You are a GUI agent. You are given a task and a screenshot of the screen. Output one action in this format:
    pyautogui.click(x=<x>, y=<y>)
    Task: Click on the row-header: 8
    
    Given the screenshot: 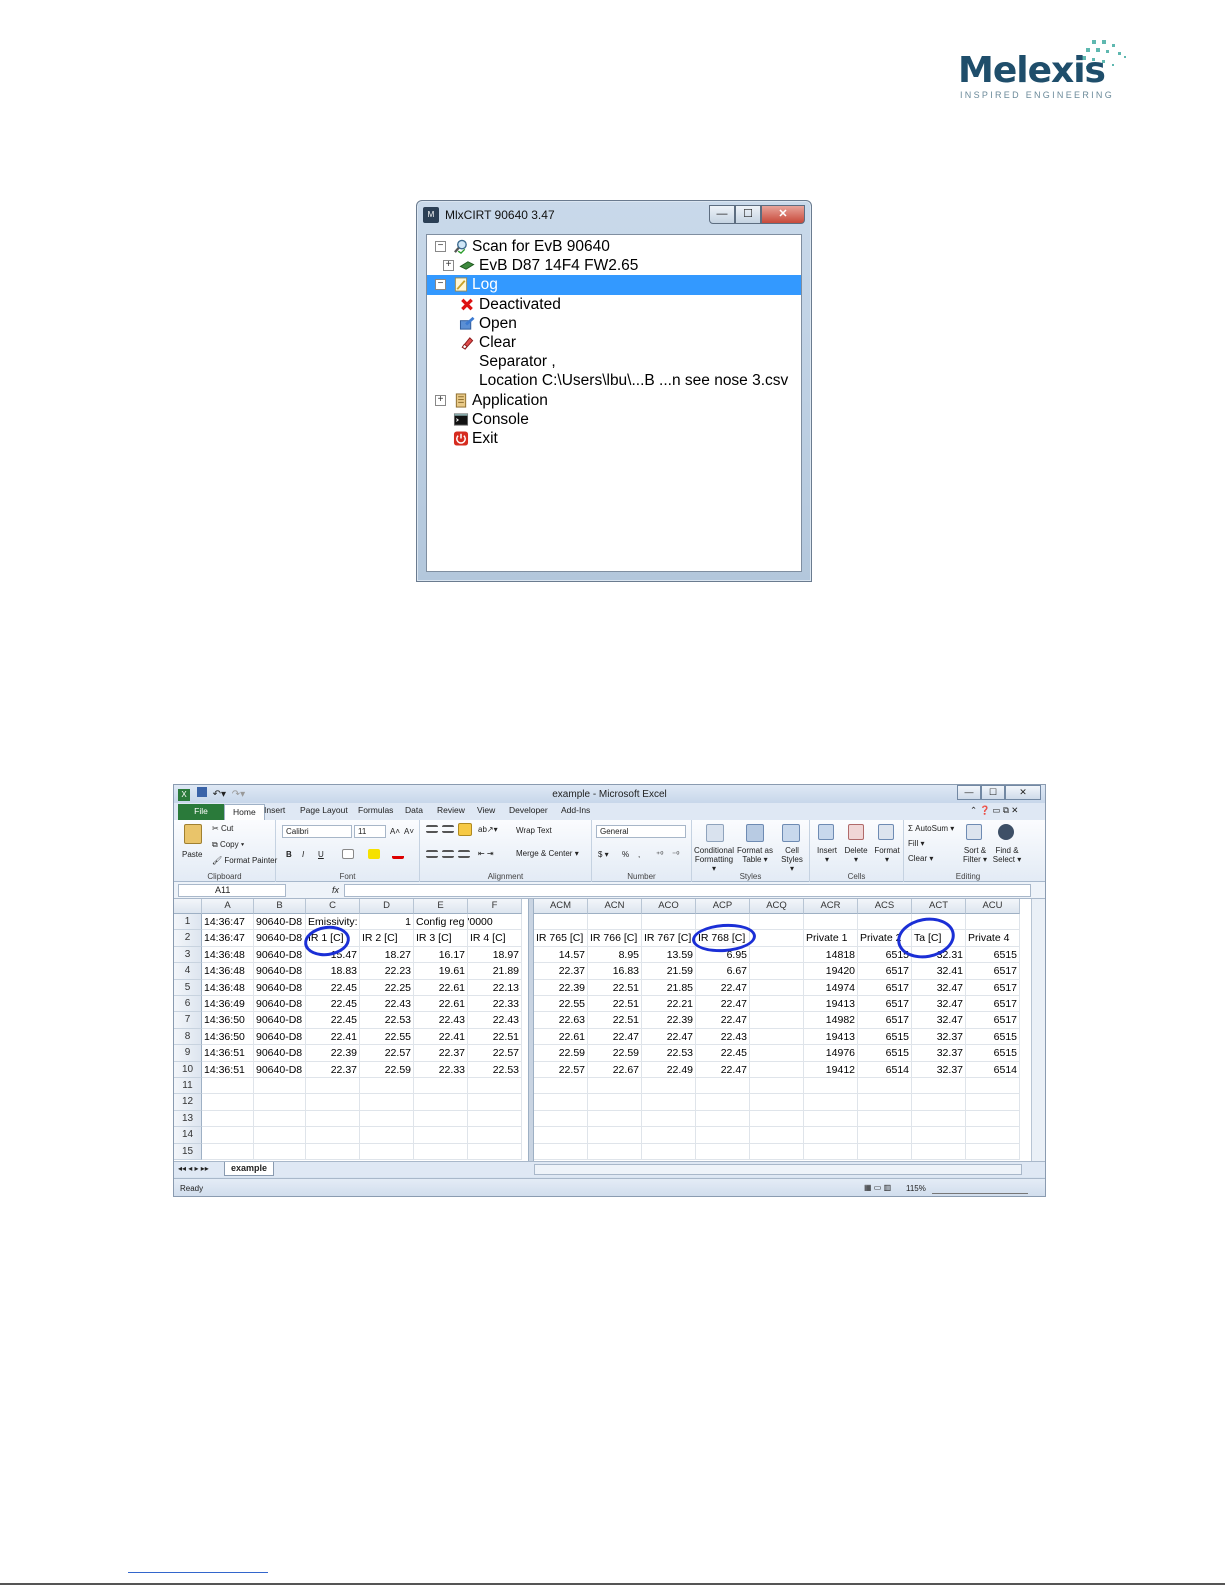 What is the action you would take?
    pyautogui.click(x=188, y=1037)
    